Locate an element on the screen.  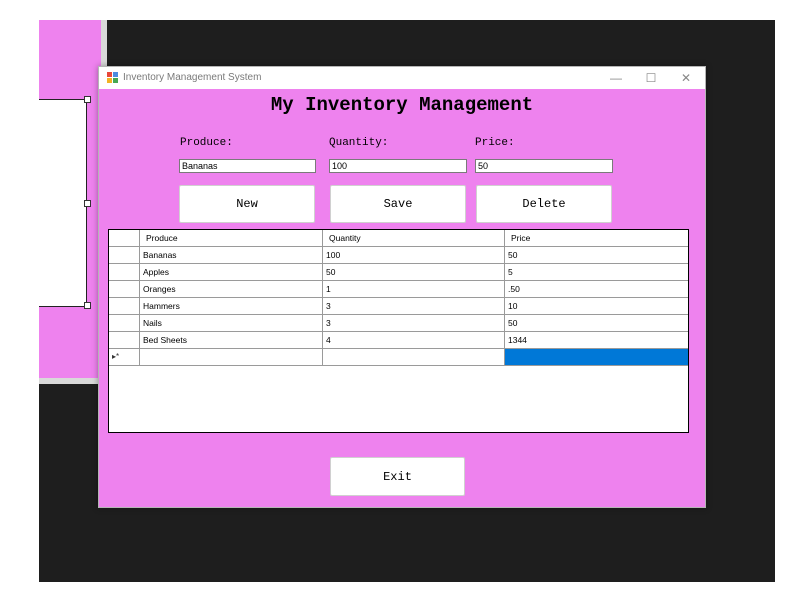
table-row: Apples 50 5 is located at coordinates (398, 272).